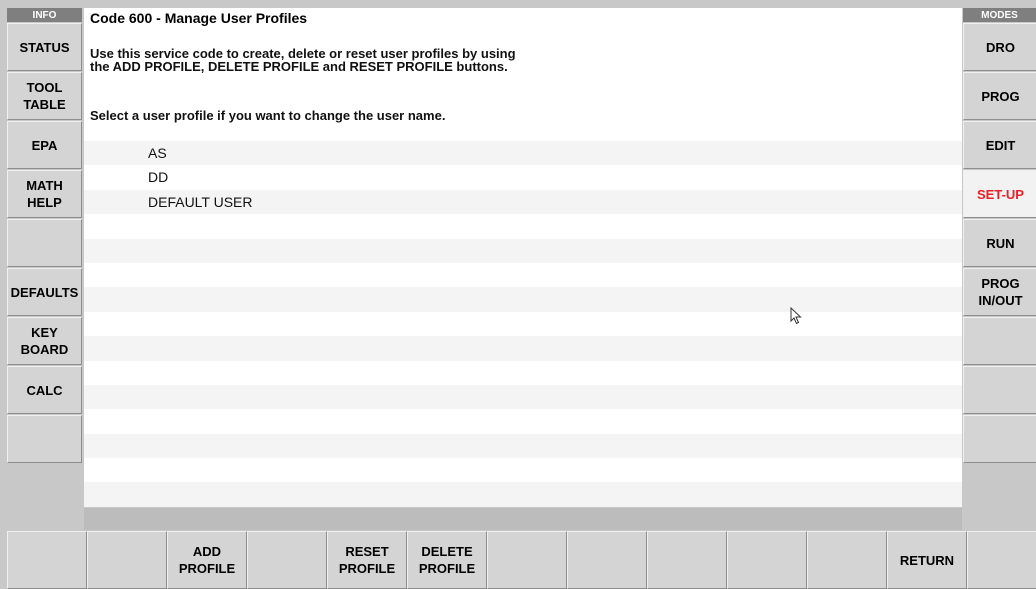 This screenshot has height=589, width=1036. What do you see at coordinates (44, 194) in the screenshot?
I see `left-math-help-button: MATH HELP` at bounding box center [44, 194].